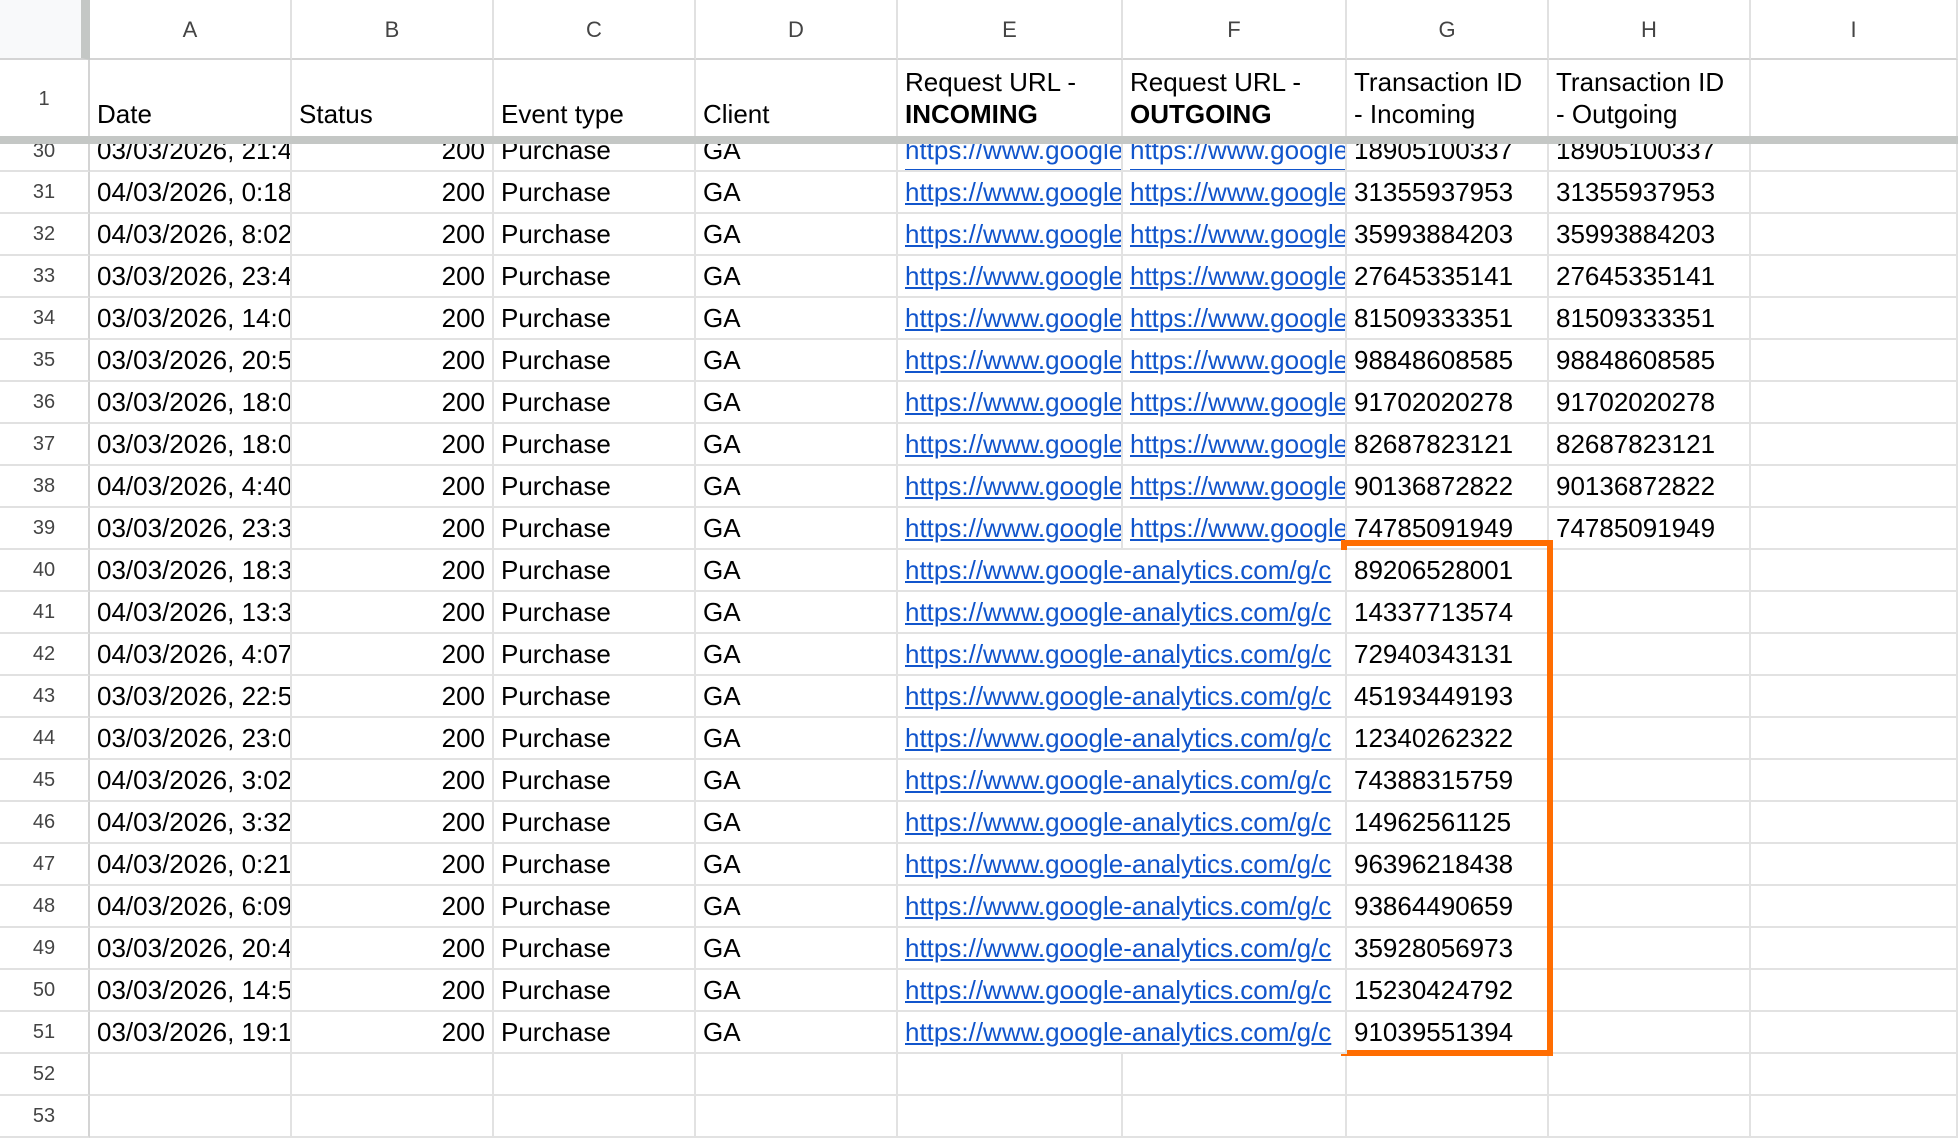 This screenshot has width=1958, height=1138. I want to click on cell-event-type, so click(595, 1117).